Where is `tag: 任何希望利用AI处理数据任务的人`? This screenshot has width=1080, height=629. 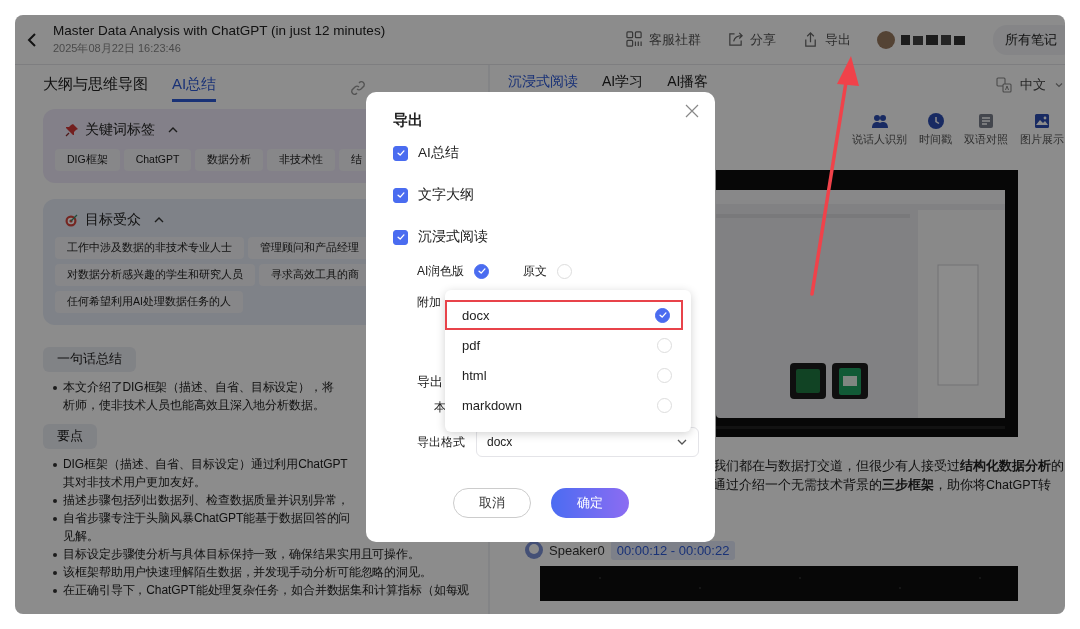 tag: 任何希望利用AI处理数据任务的人 is located at coordinates (149, 302).